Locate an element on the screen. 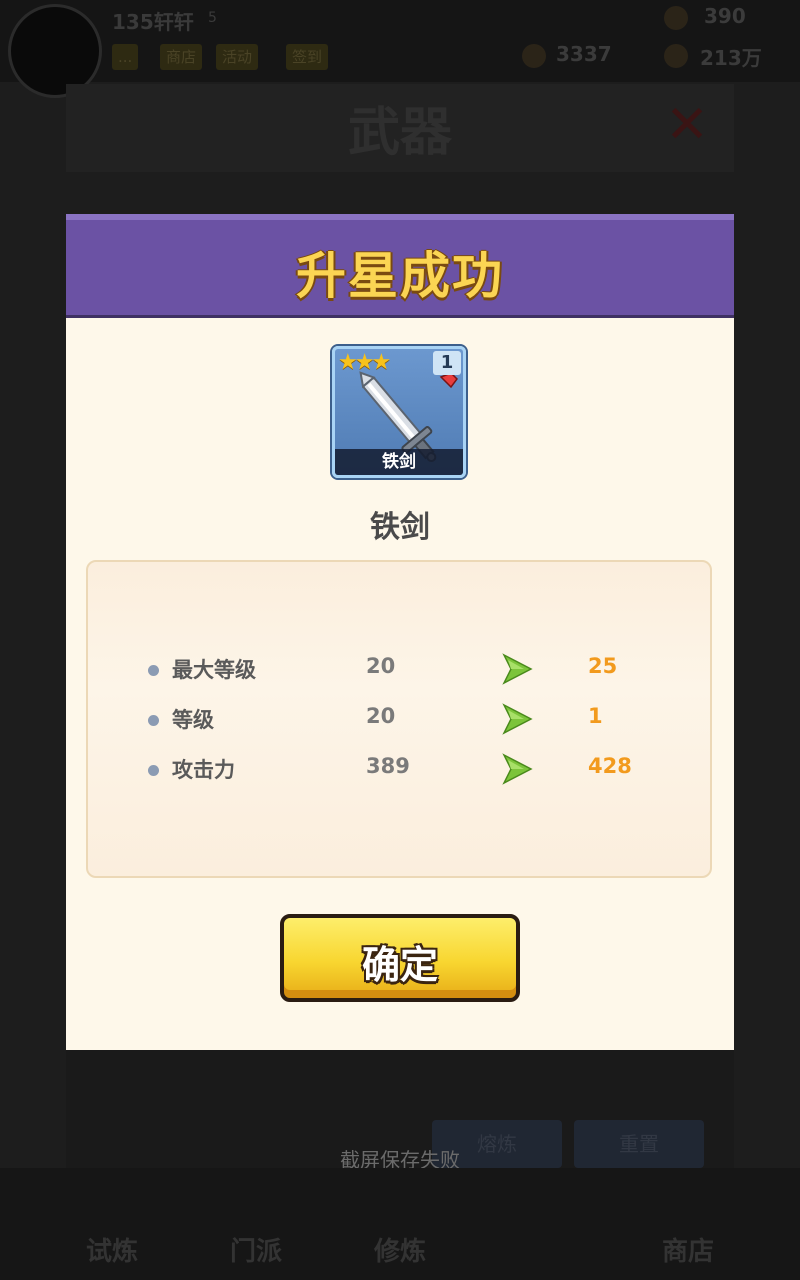 The image size is (800, 1280). nav-trial-label: 试炼 is located at coordinates (111, 1252).